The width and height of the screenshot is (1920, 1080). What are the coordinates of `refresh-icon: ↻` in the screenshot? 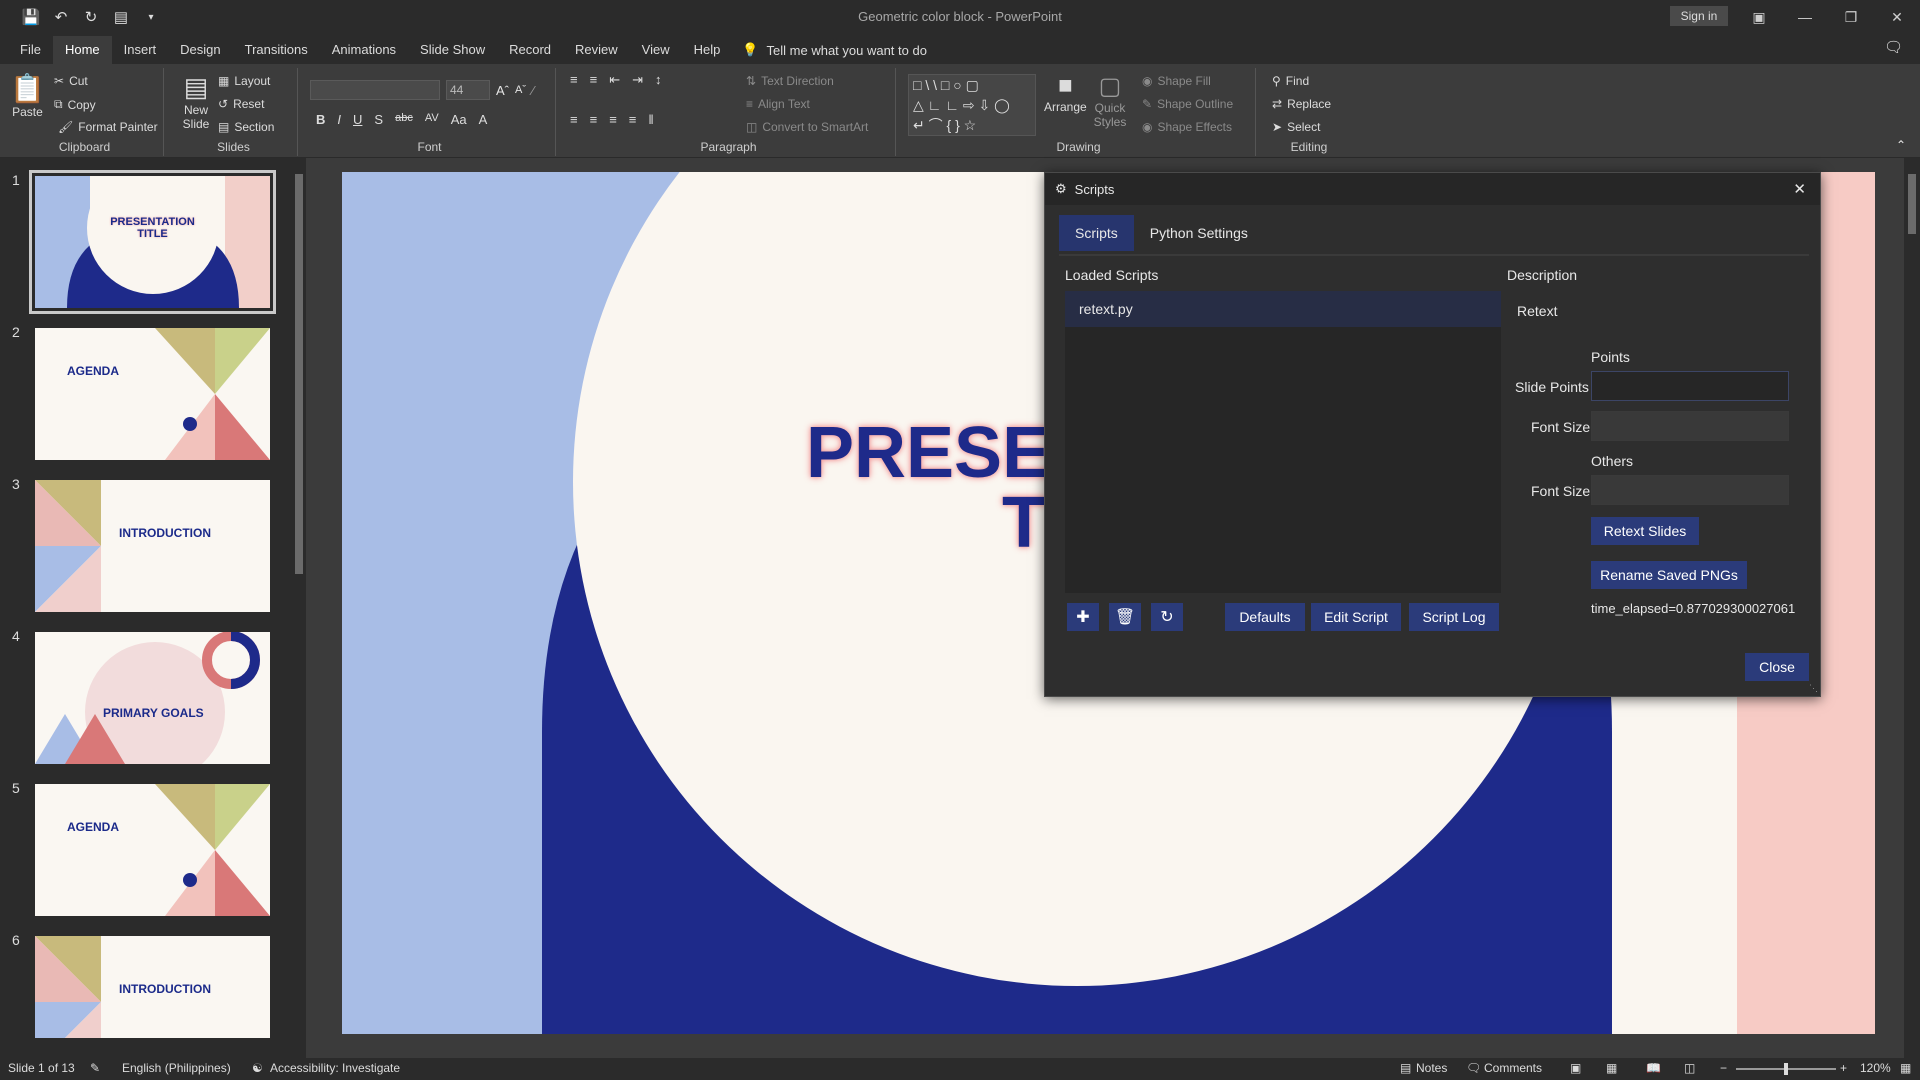 It's located at (1167, 617).